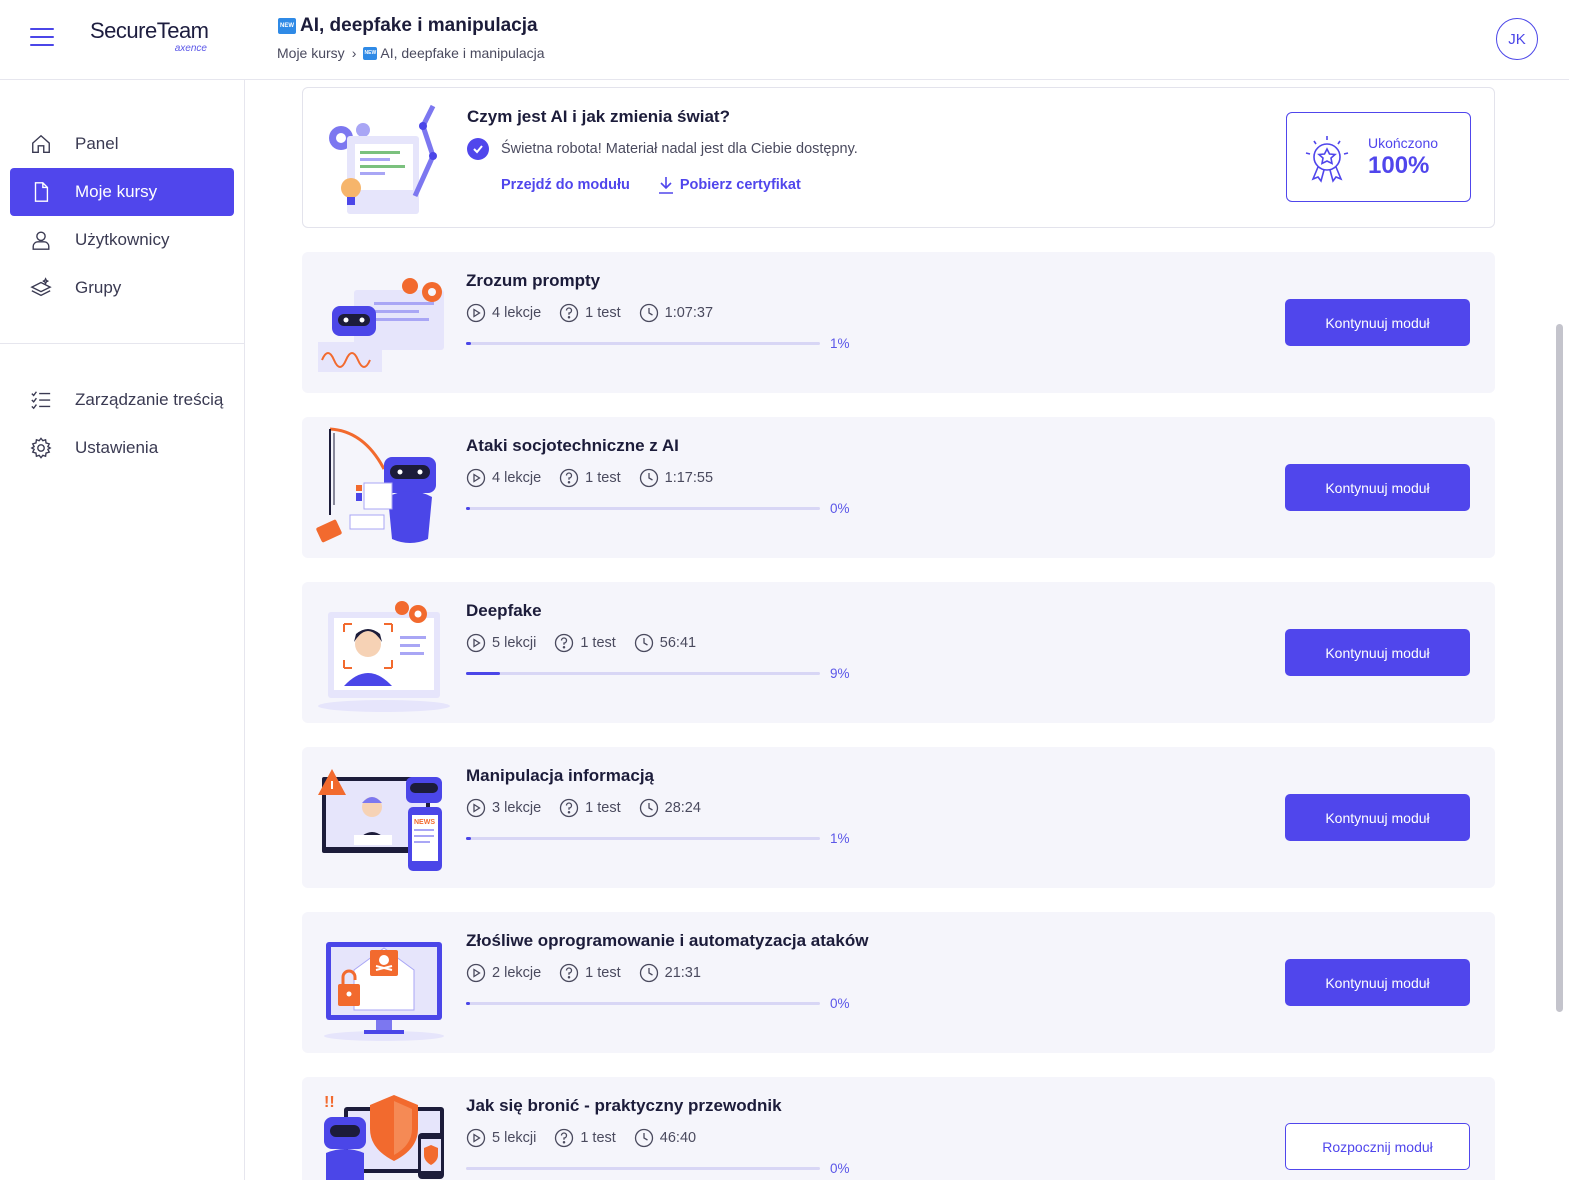 The height and width of the screenshot is (1180, 1569). What do you see at coordinates (592, 808) in the screenshot?
I see `module-meta: 3 lekcje 1 test 28:24` at bounding box center [592, 808].